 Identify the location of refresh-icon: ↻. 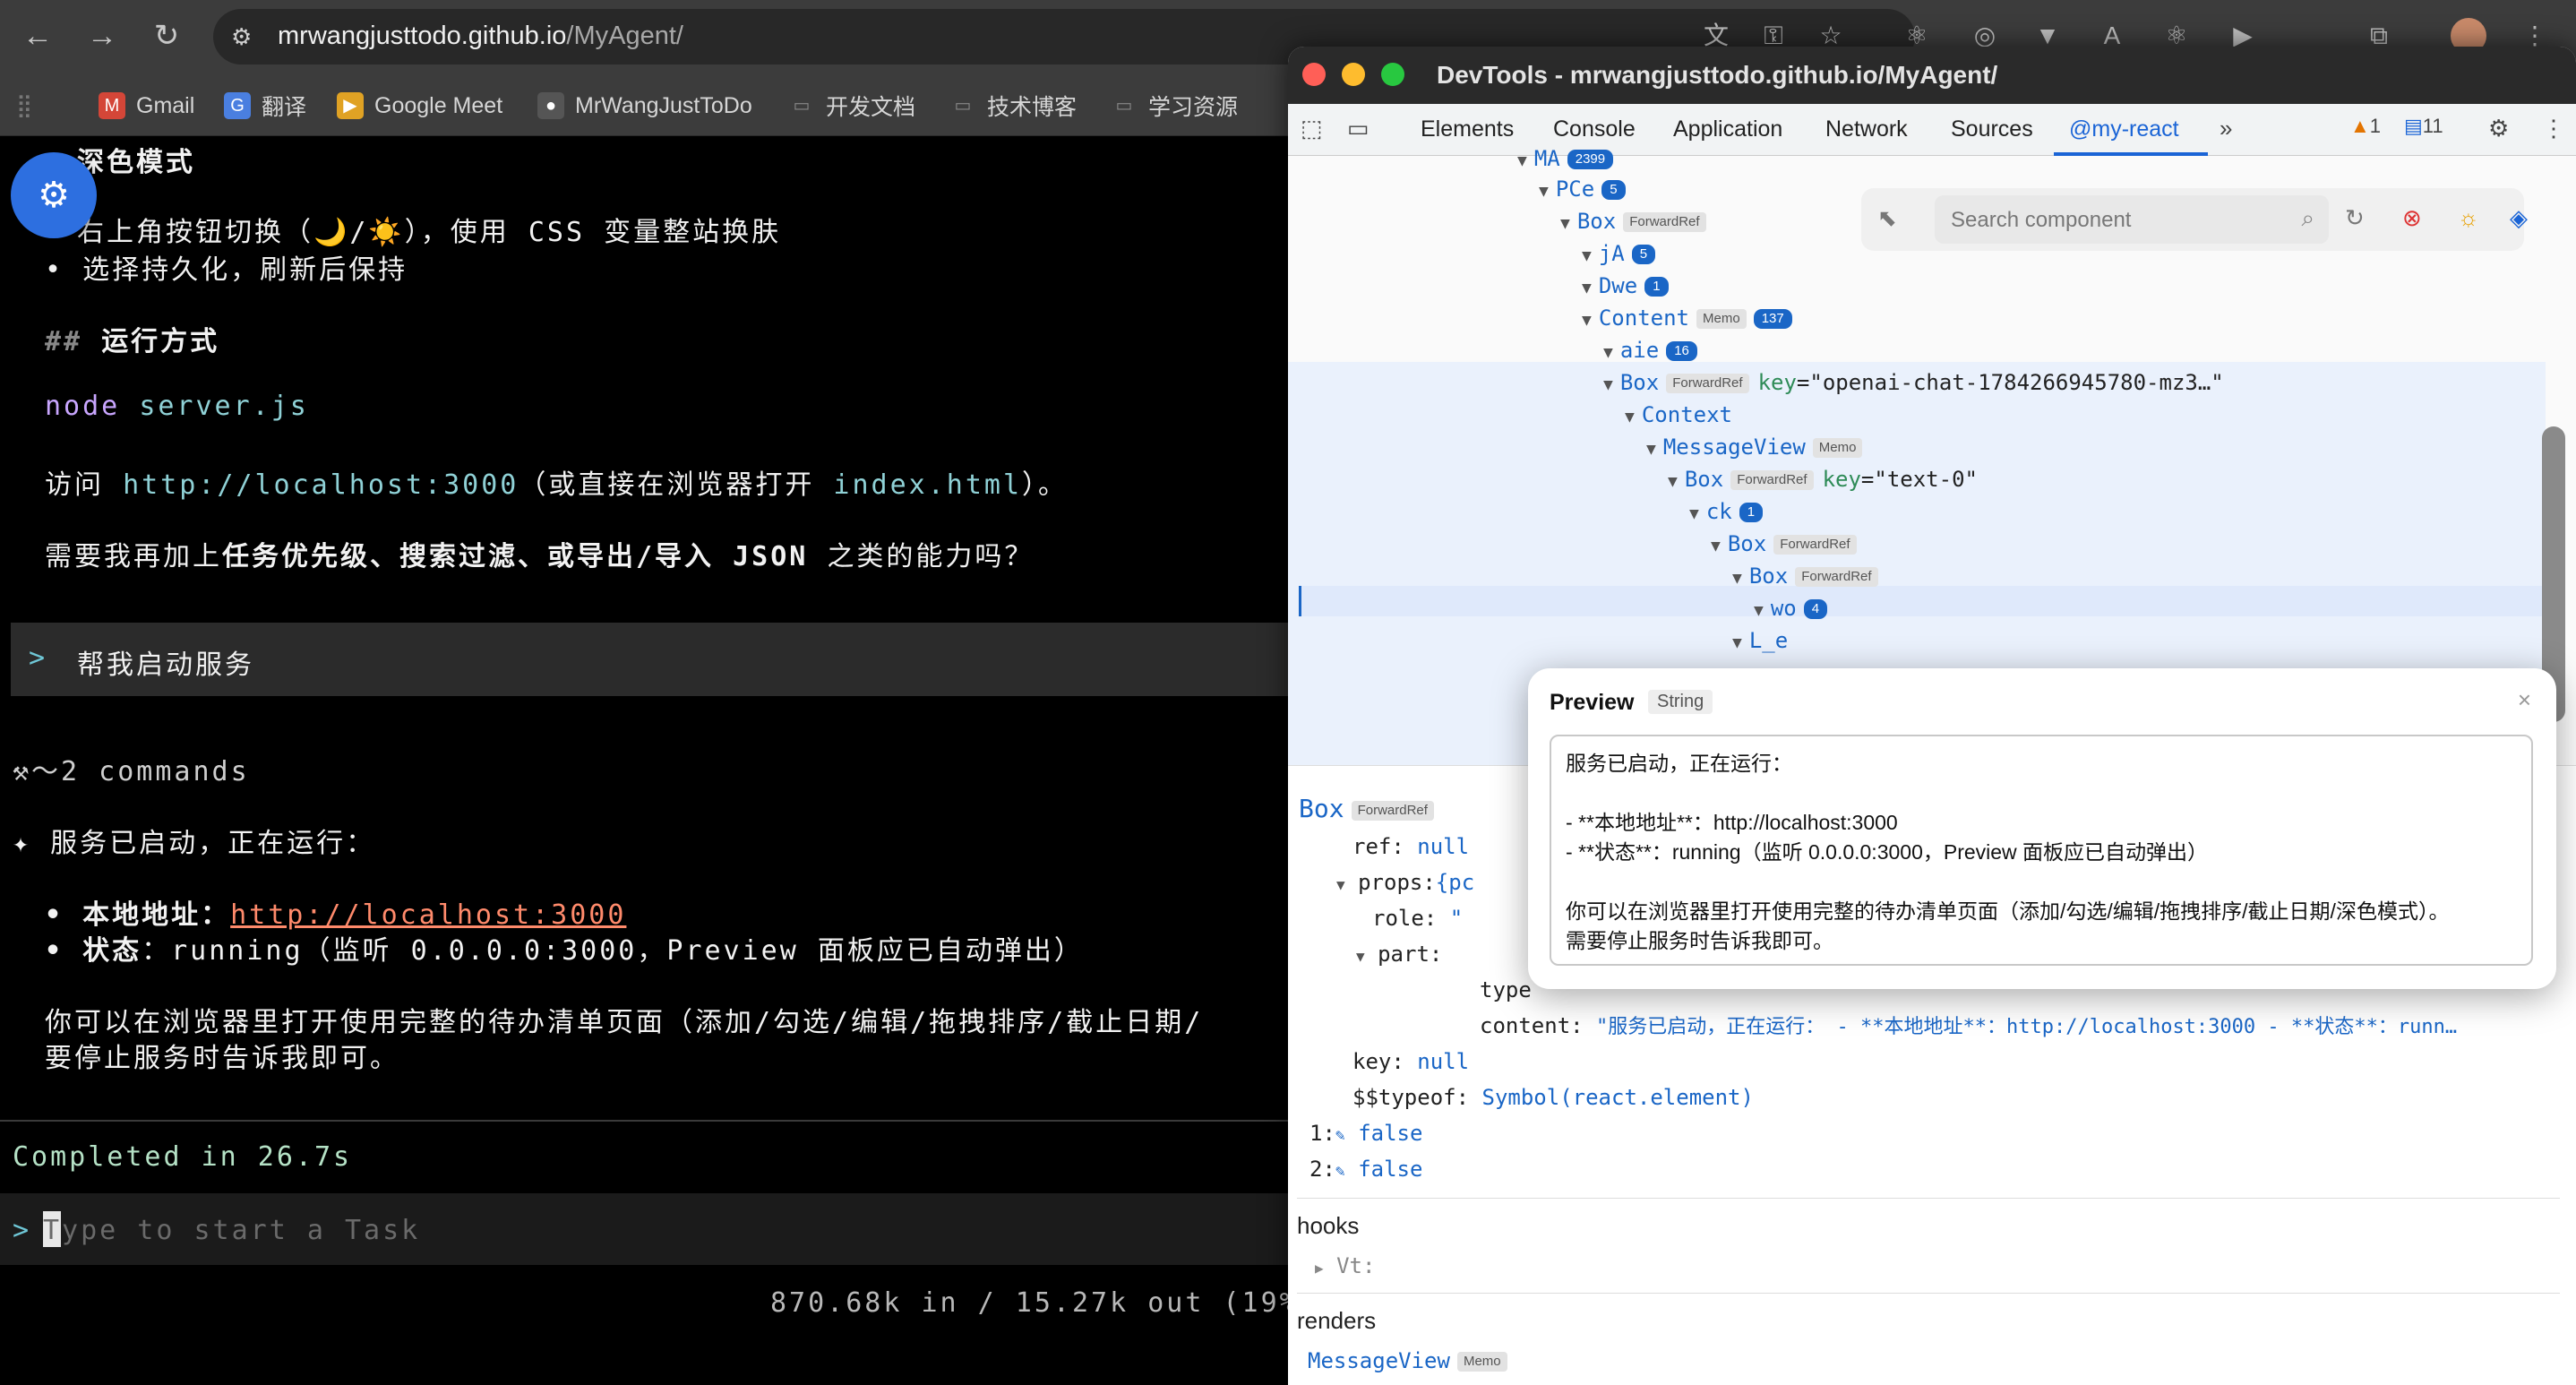
(2355, 218).